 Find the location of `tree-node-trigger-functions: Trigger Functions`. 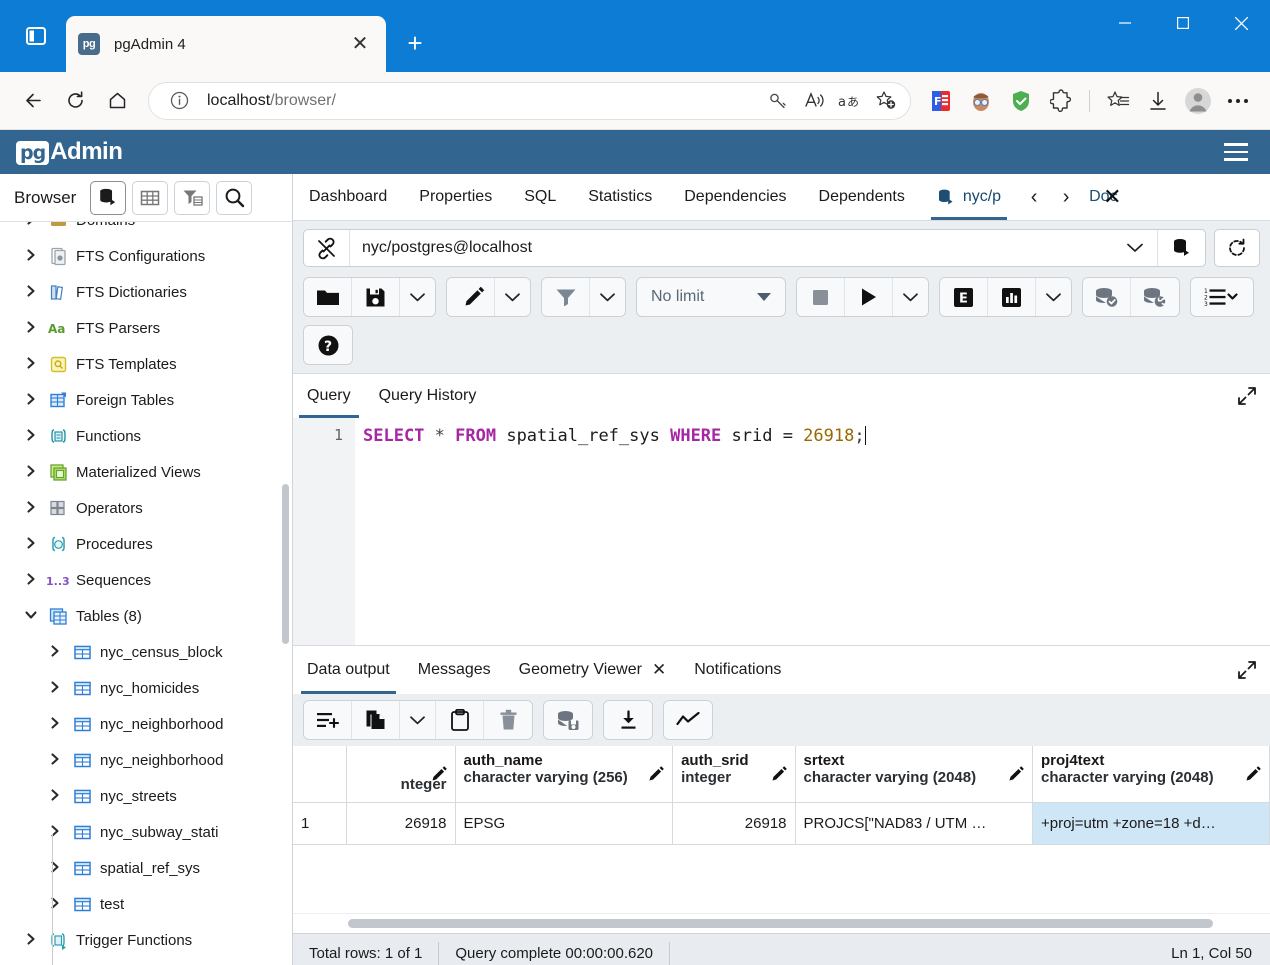

tree-node-trigger-functions: Trigger Functions is located at coordinates (146, 940).